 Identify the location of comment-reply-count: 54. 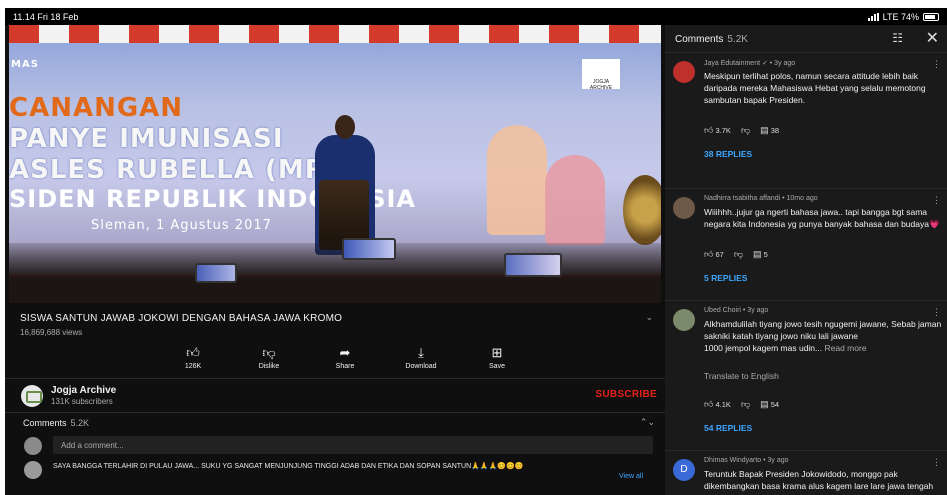
(775, 404).